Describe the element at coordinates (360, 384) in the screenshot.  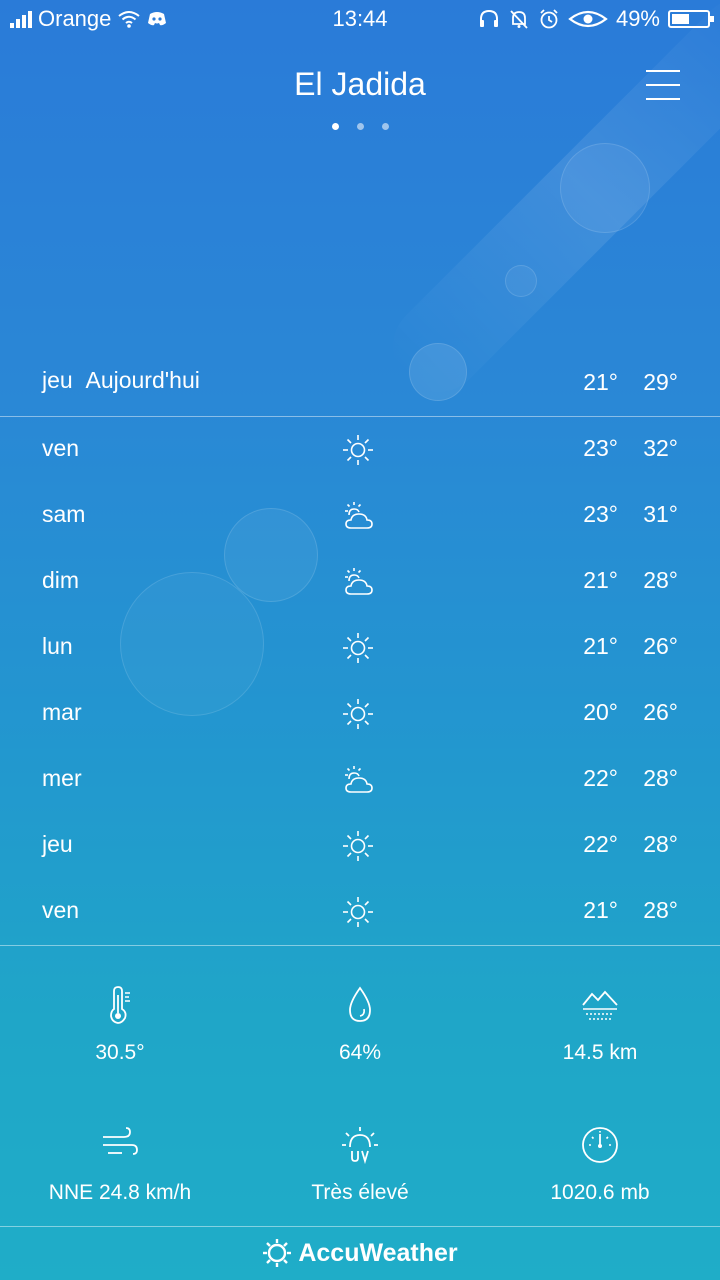
I see `today-row: jeu Aujourd'hui 21° 29°` at that location.